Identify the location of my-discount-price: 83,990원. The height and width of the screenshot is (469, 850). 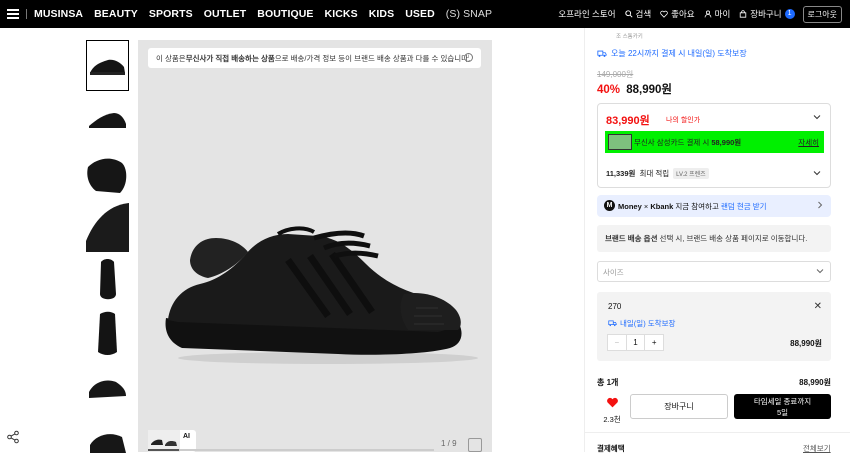
(628, 121).